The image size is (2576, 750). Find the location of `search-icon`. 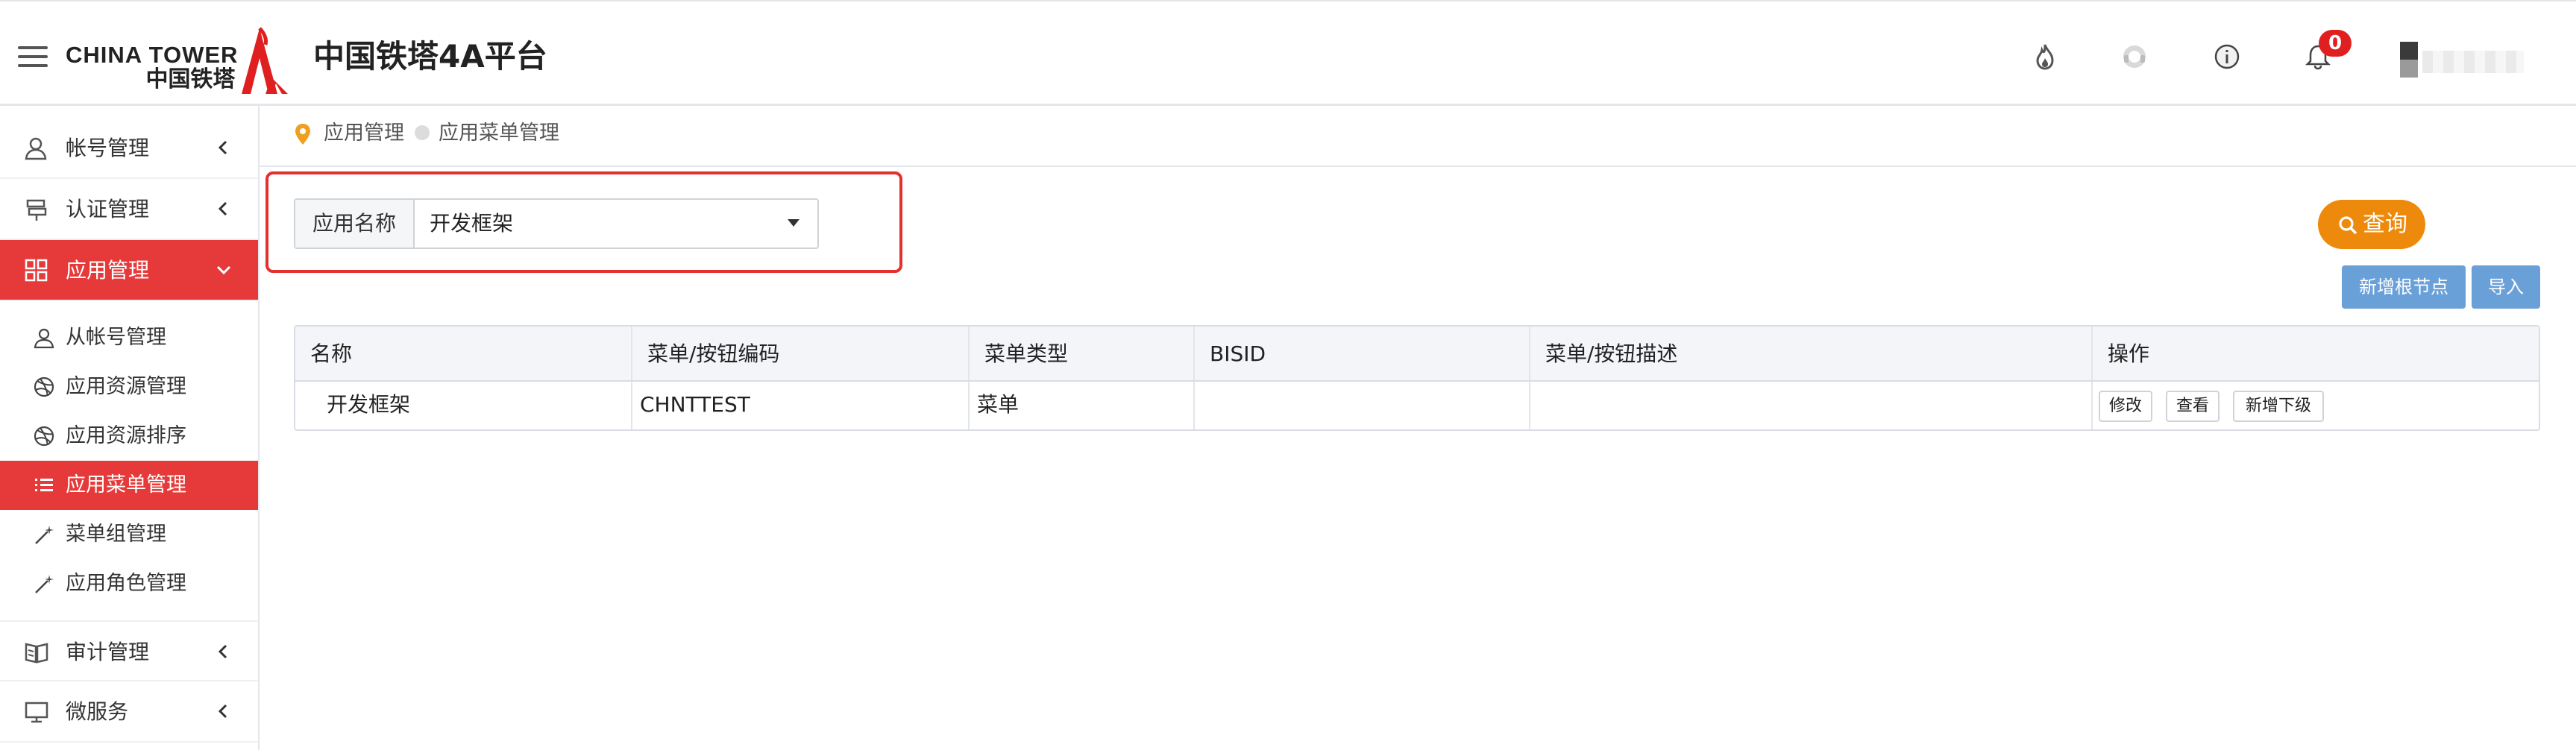

search-icon is located at coordinates (2348, 225).